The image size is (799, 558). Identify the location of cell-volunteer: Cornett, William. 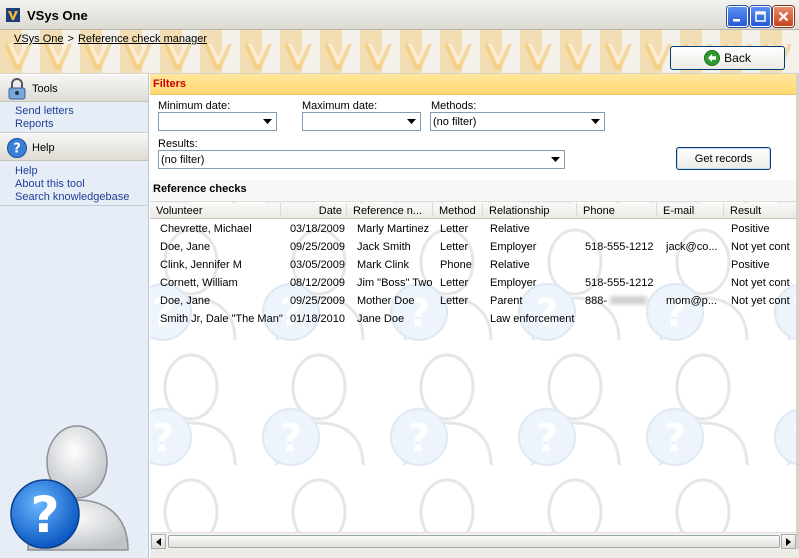
(199, 283).